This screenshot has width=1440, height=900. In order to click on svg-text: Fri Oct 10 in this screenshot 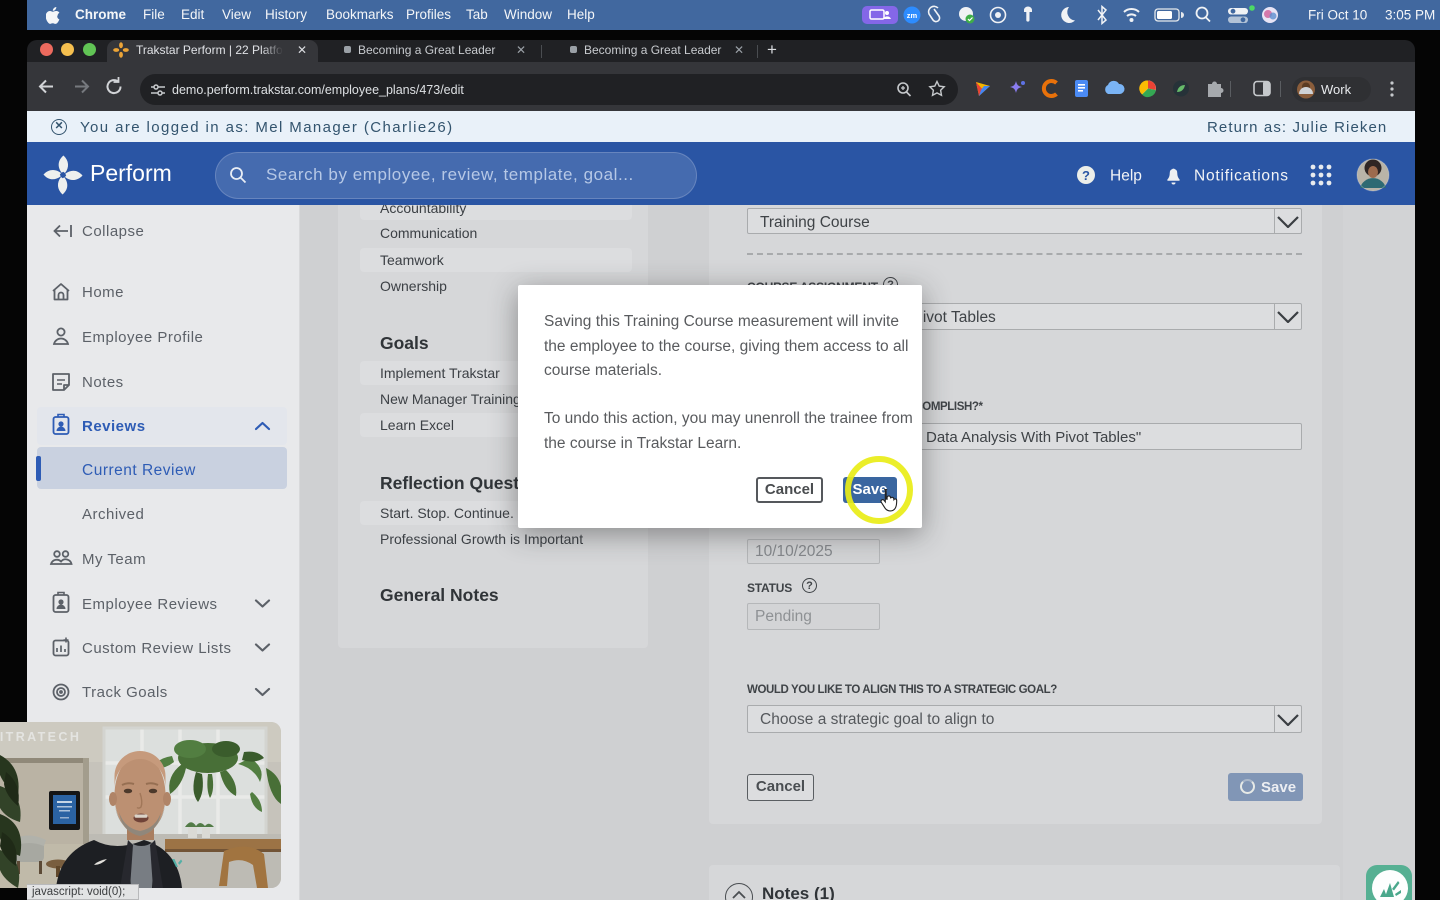, I will do `click(1337, 15)`.